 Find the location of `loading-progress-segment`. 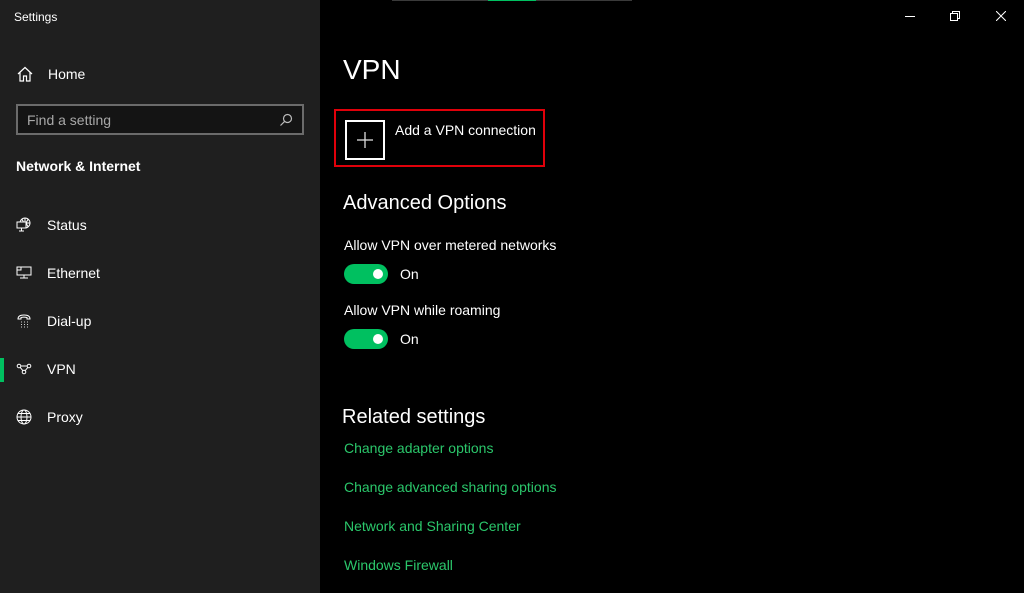

loading-progress-segment is located at coordinates (512, 0).